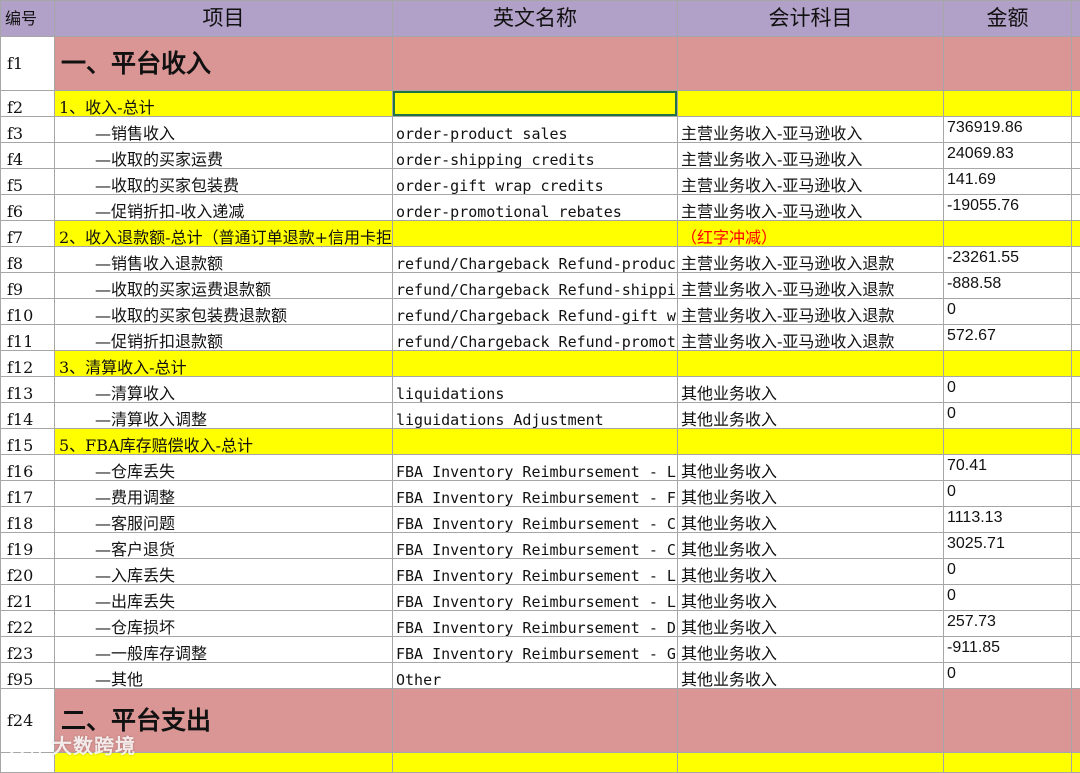 Image resolution: width=1080 pixels, height=773 pixels. I want to click on english-name-cell: refund/Chargeback Refund-product sales, so click(535, 260).